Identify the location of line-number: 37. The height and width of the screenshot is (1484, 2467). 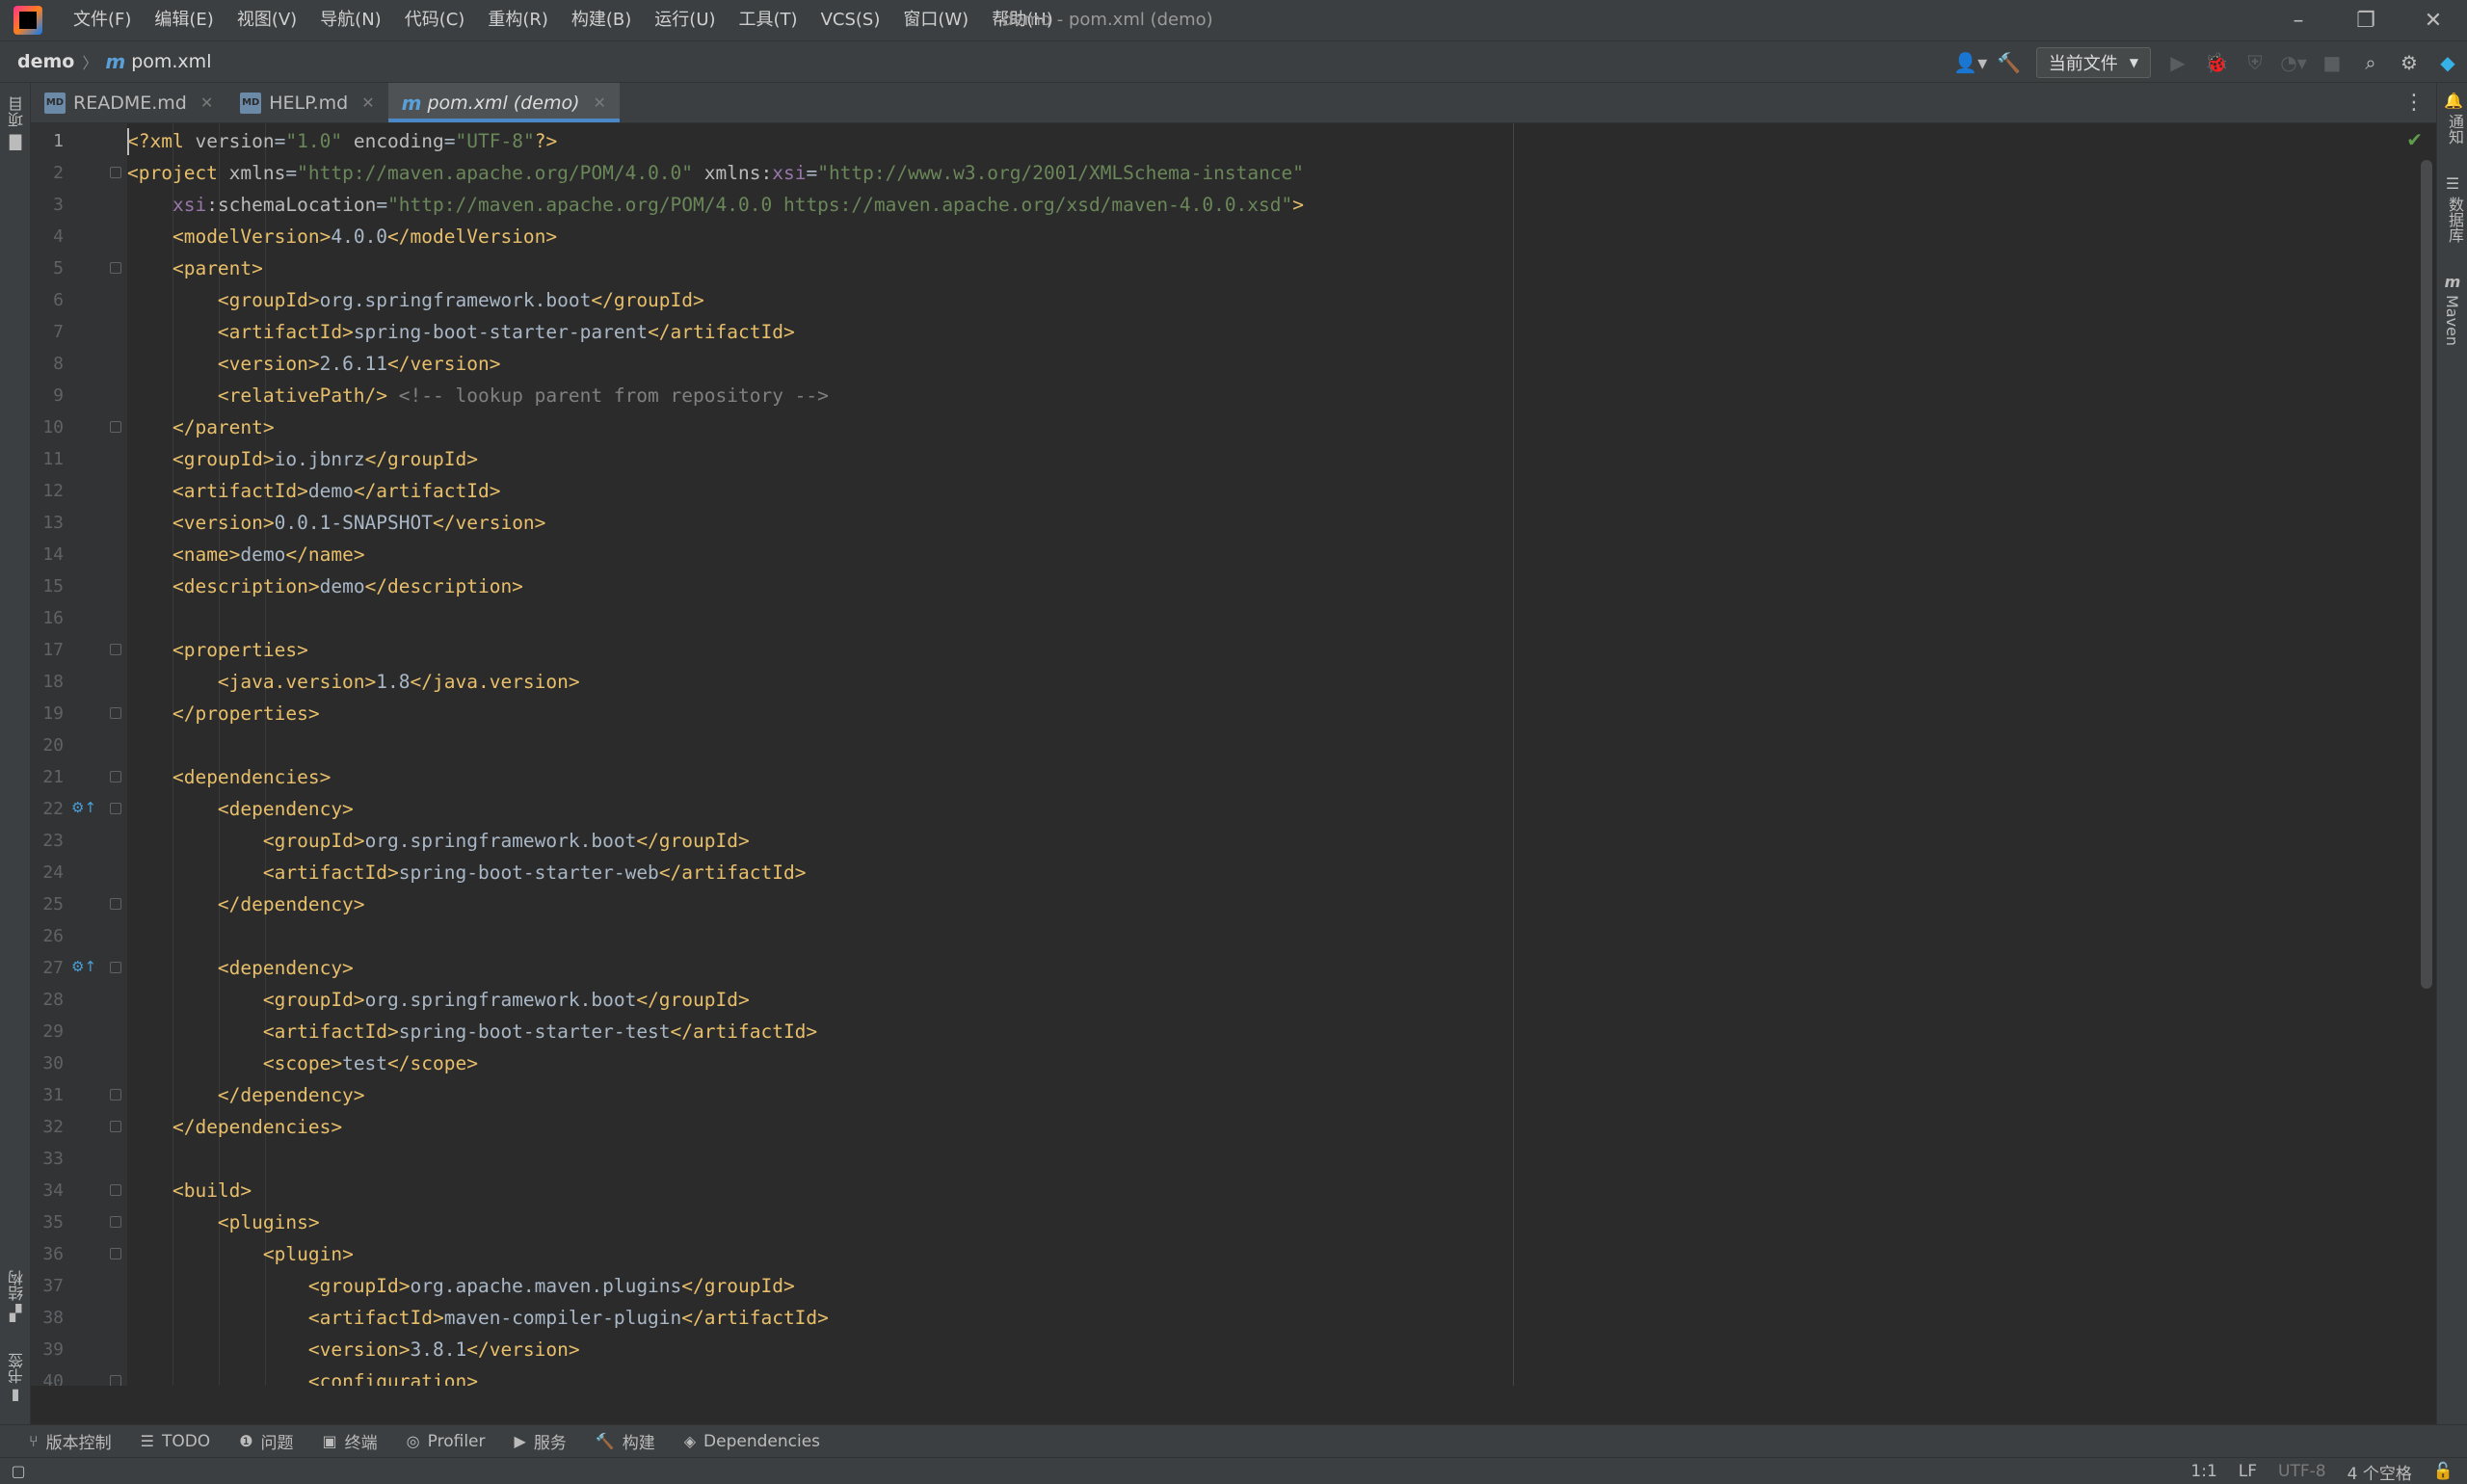
(47, 1286).